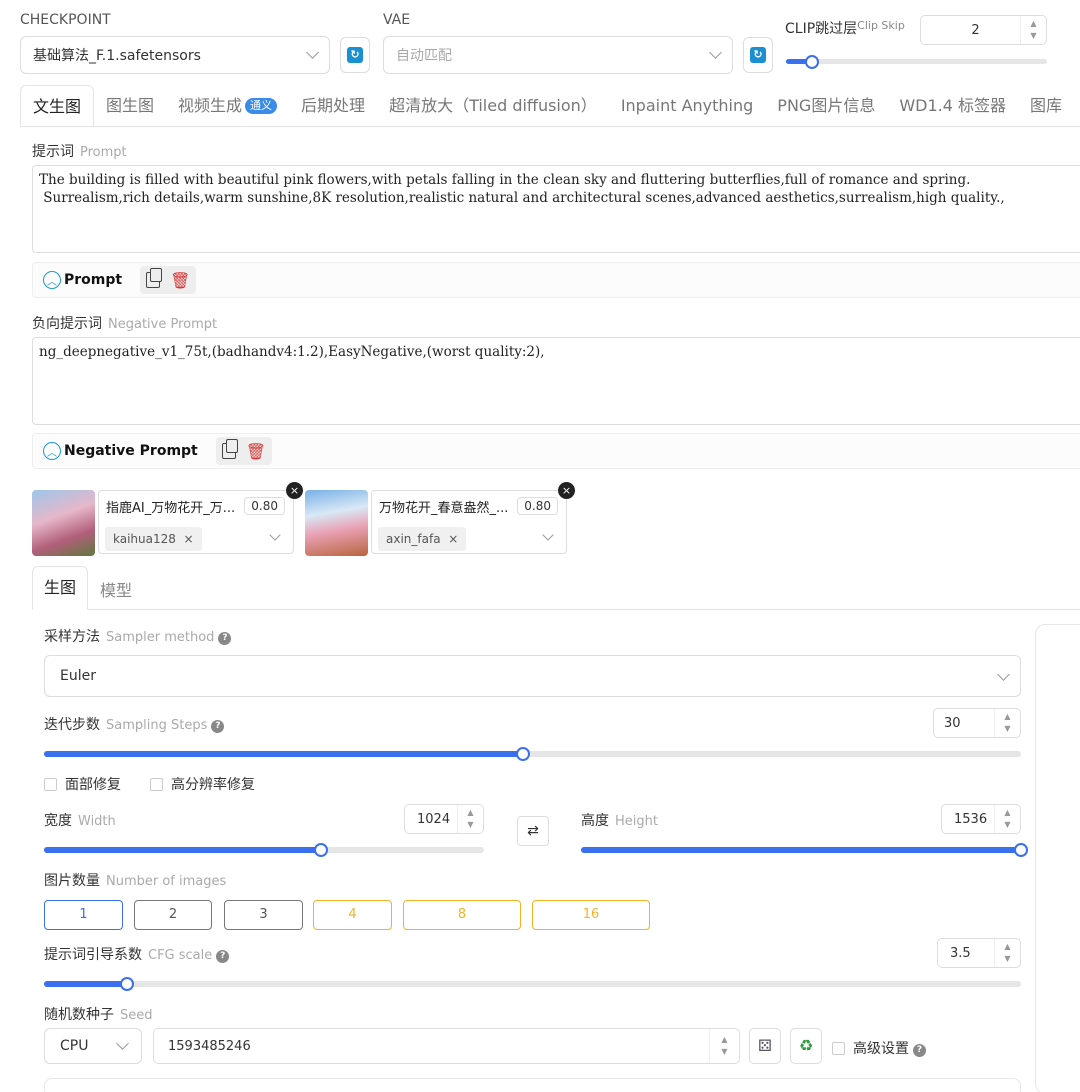 Image resolution: width=1080 pixels, height=1092 pixels. What do you see at coordinates (333, 106) in the screenshot?
I see `tab-3: 后期处理` at bounding box center [333, 106].